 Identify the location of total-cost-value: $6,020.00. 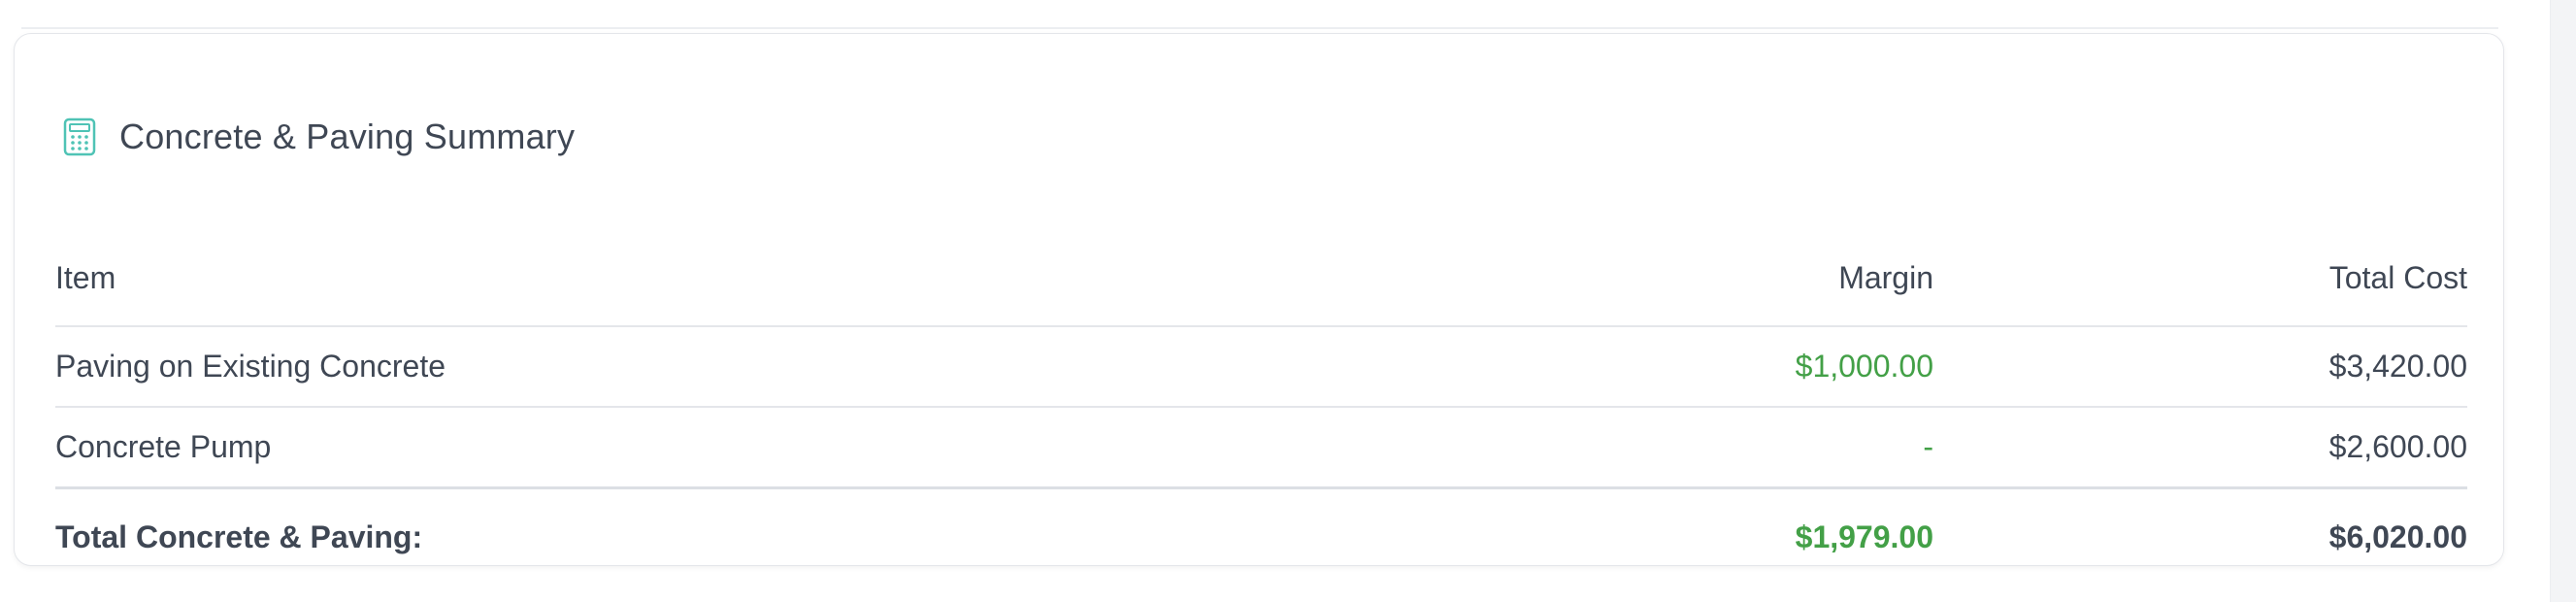
(2397, 536).